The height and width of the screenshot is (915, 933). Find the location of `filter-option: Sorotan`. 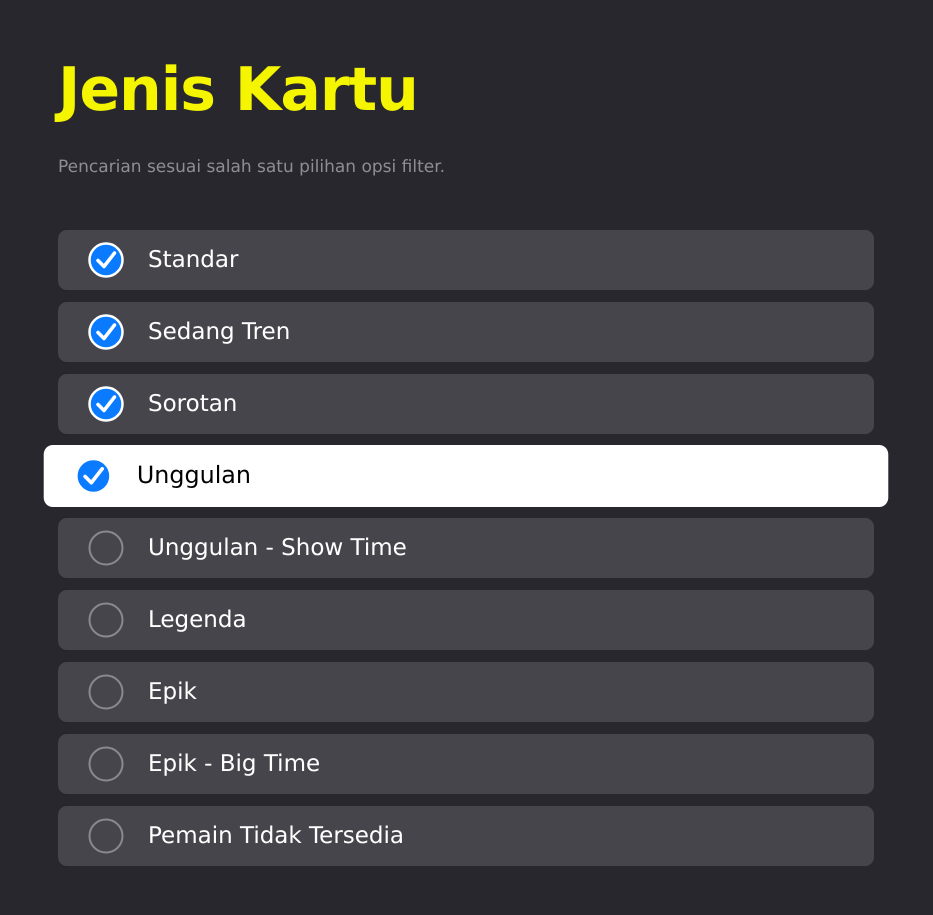

filter-option: Sorotan is located at coordinates (466, 404).